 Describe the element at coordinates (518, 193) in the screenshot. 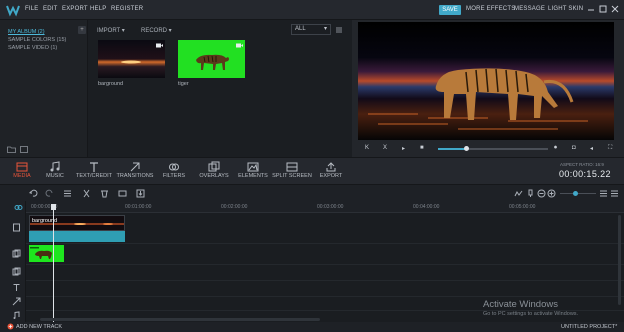

I see `audio-mixer-icon` at that location.